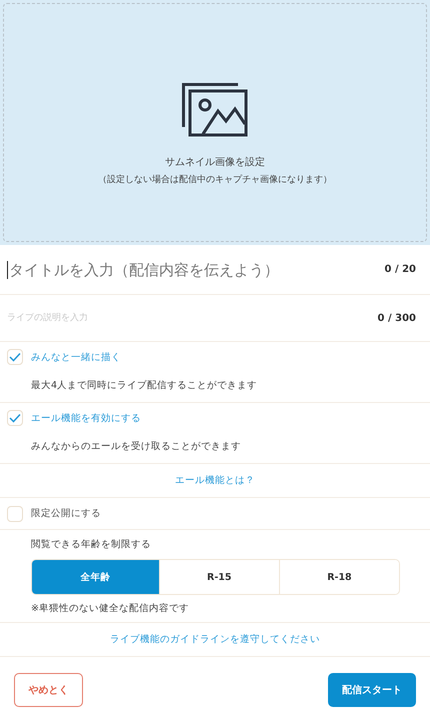 Image resolution: width=430 pixels, height=716 pixels. Describe the element at coordinates (48, 690) in the screenshot. I see `cancel-button: やめとく` at that location.